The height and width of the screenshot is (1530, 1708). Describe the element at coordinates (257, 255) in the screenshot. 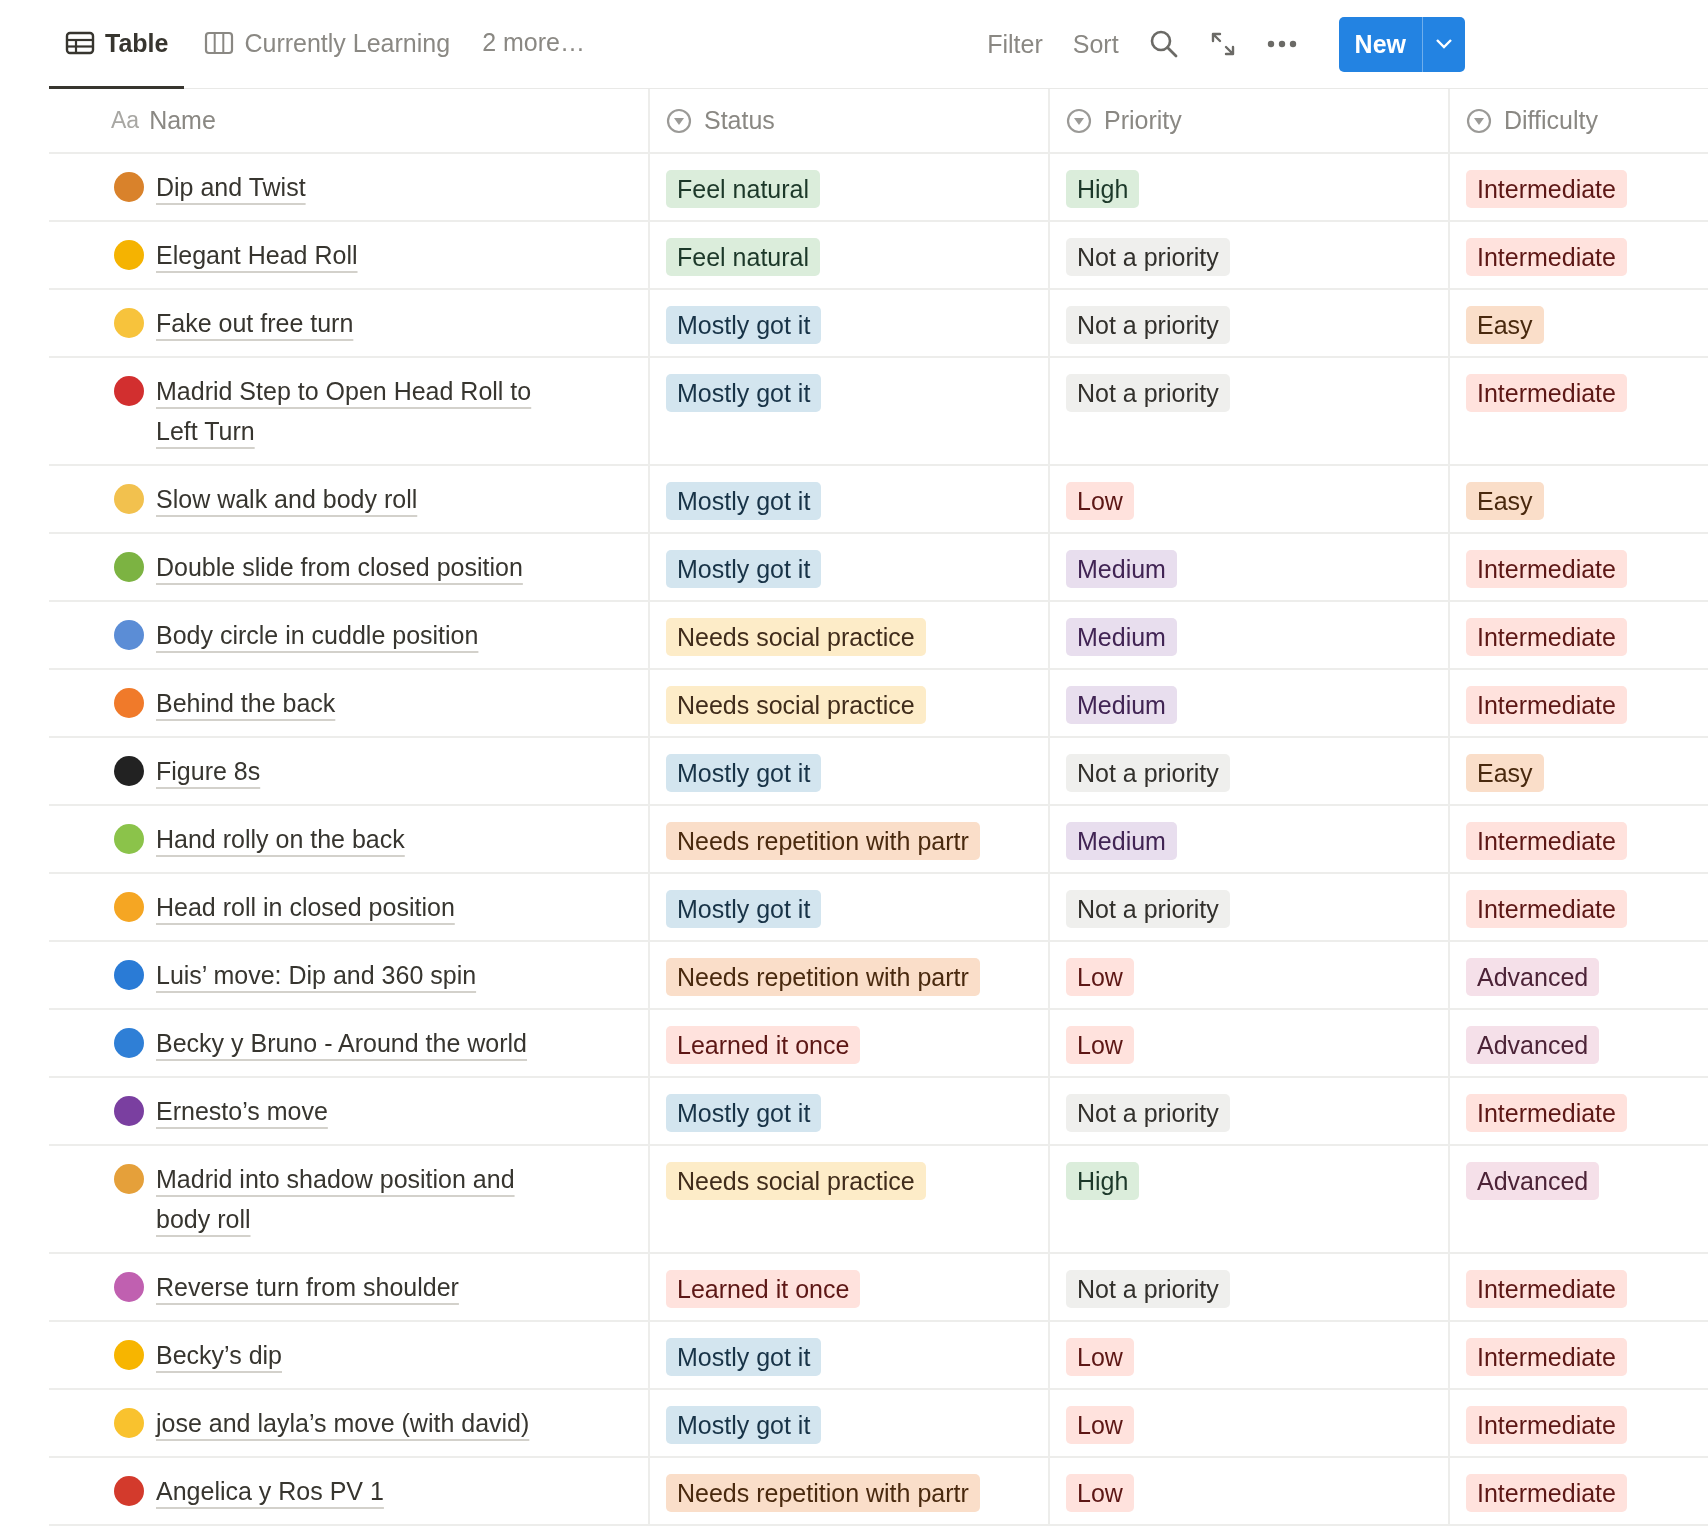

I see `row-title-link: Elegant Head Roll` at that location.